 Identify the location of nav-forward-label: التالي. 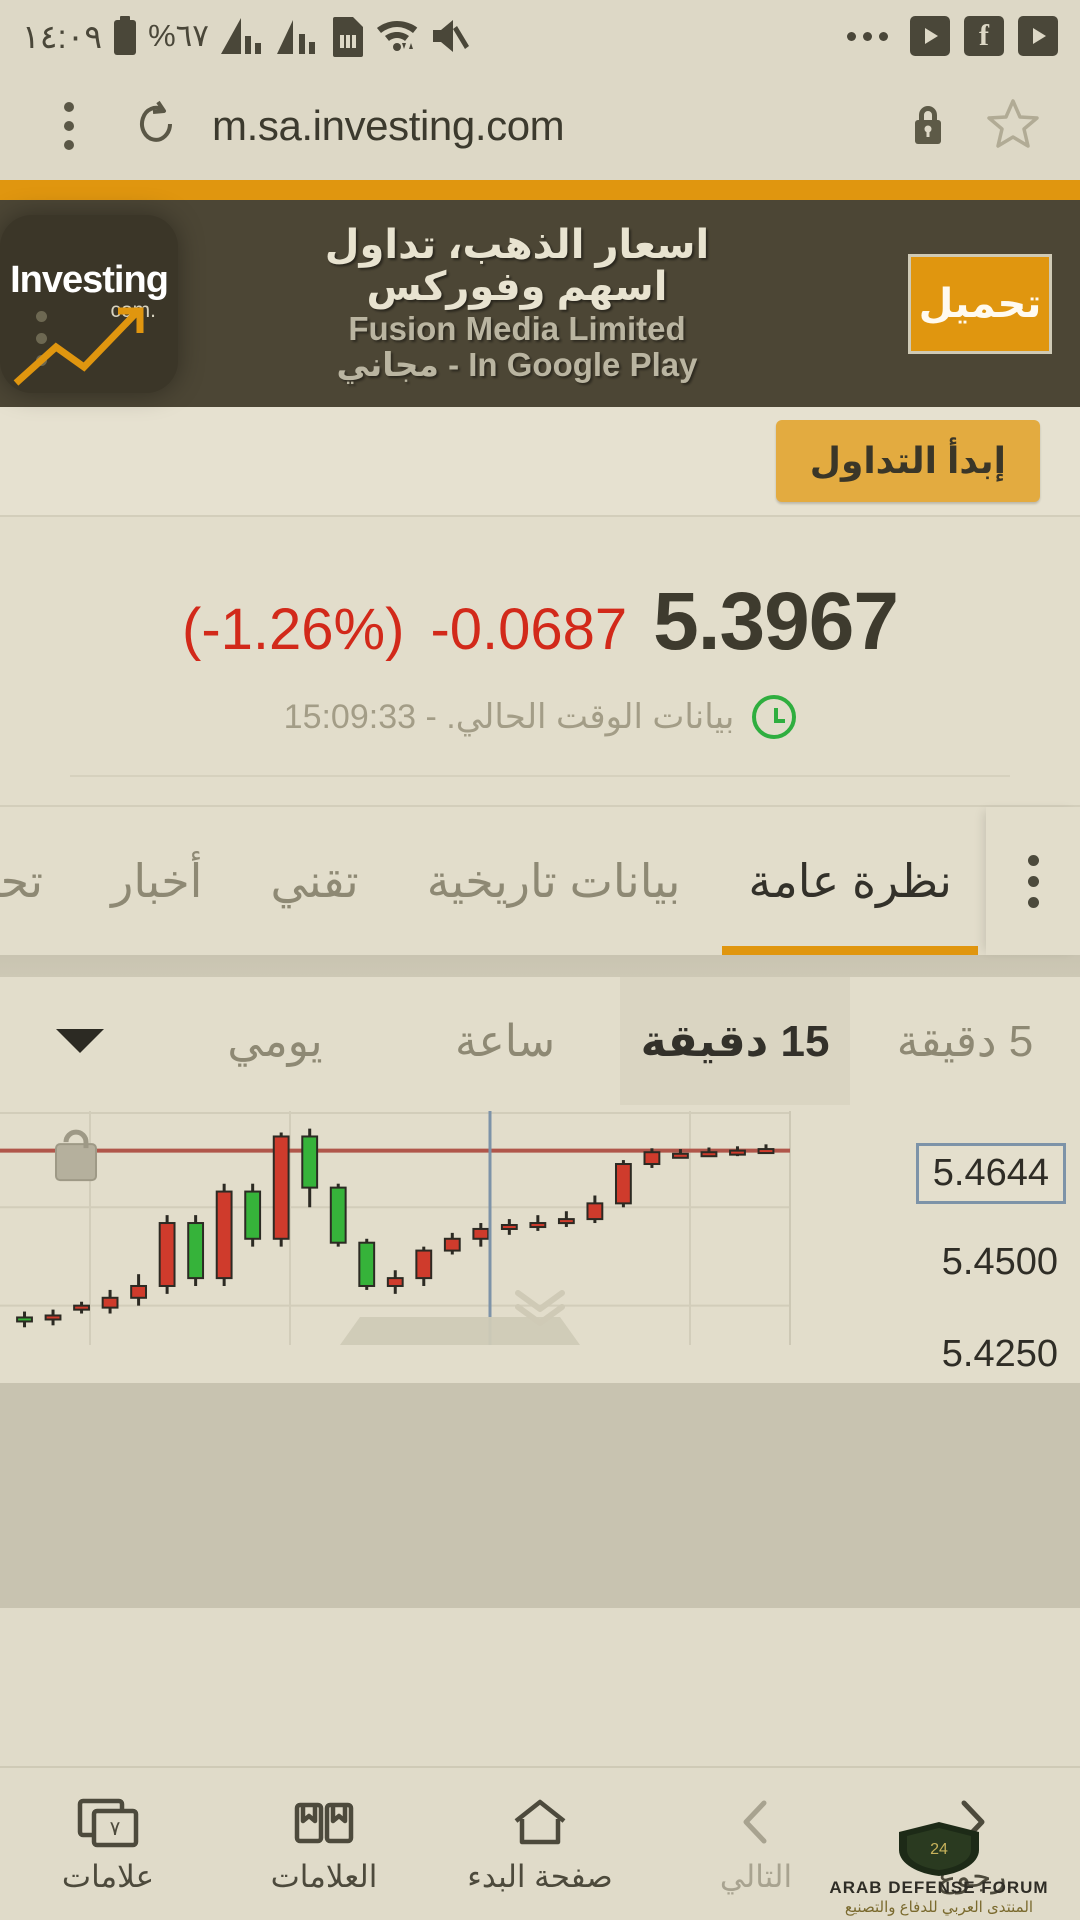
(756, 1876).